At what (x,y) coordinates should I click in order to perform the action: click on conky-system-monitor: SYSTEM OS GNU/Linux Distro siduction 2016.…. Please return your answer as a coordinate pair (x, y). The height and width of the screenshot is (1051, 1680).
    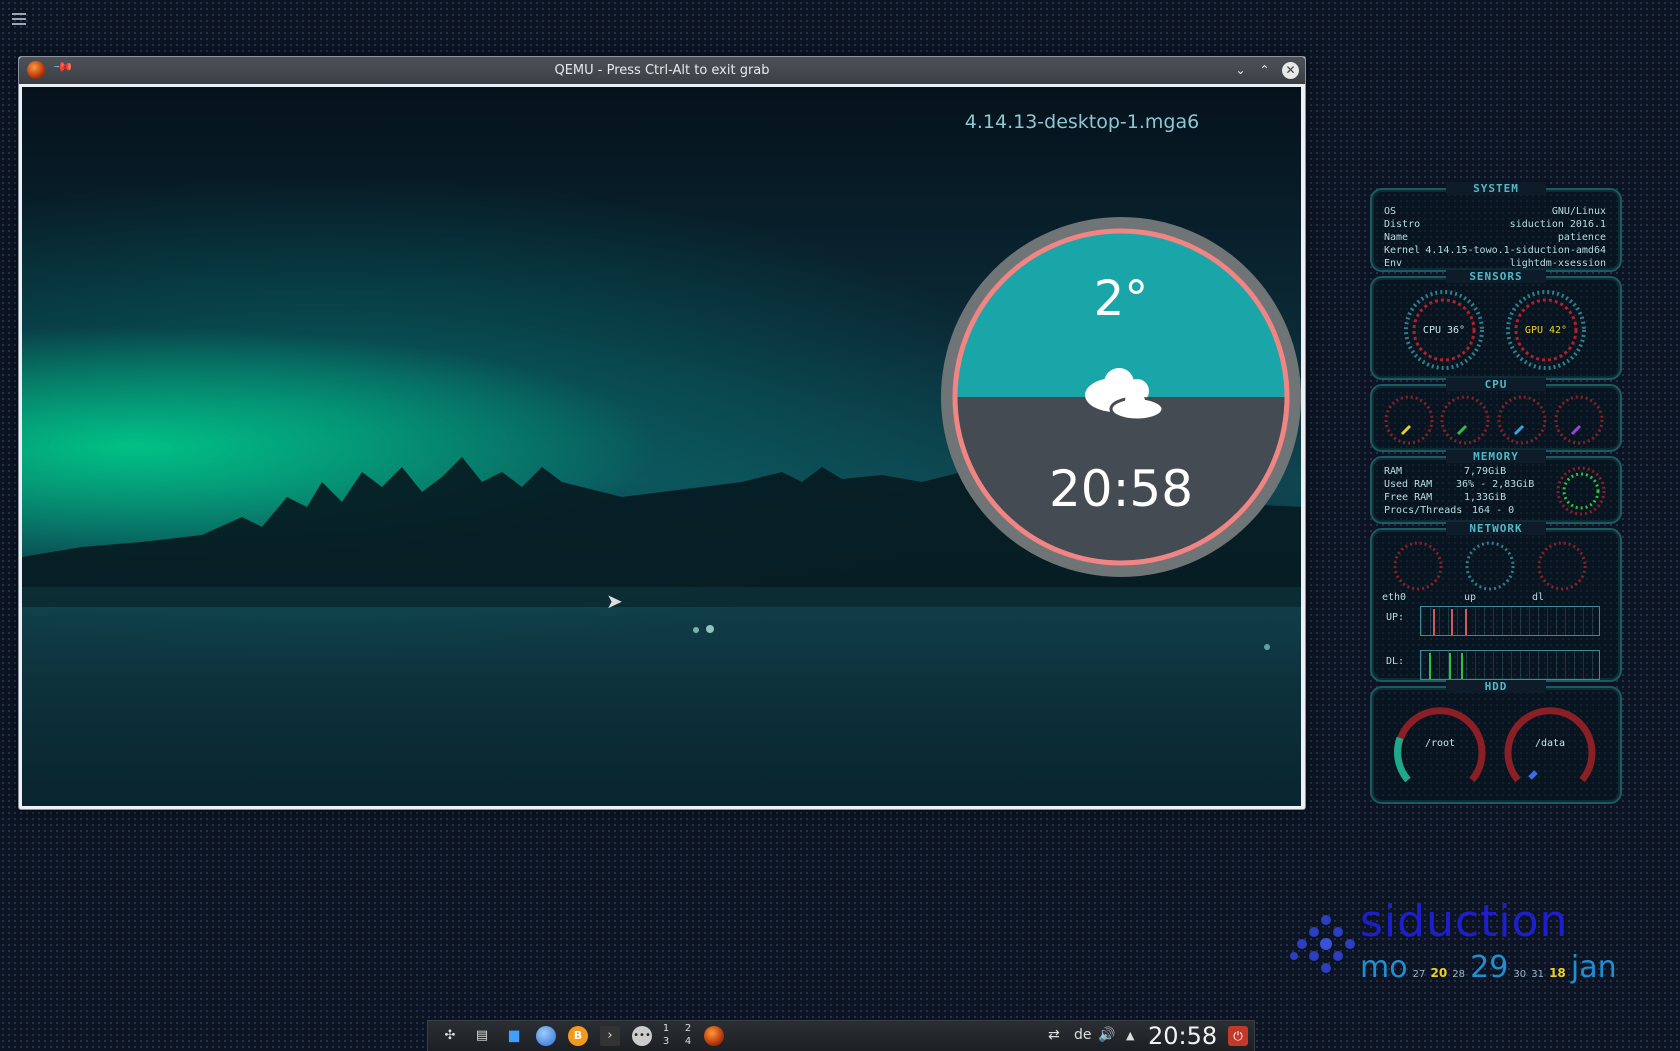
    Looking at the image, I should click on (1496, 494).